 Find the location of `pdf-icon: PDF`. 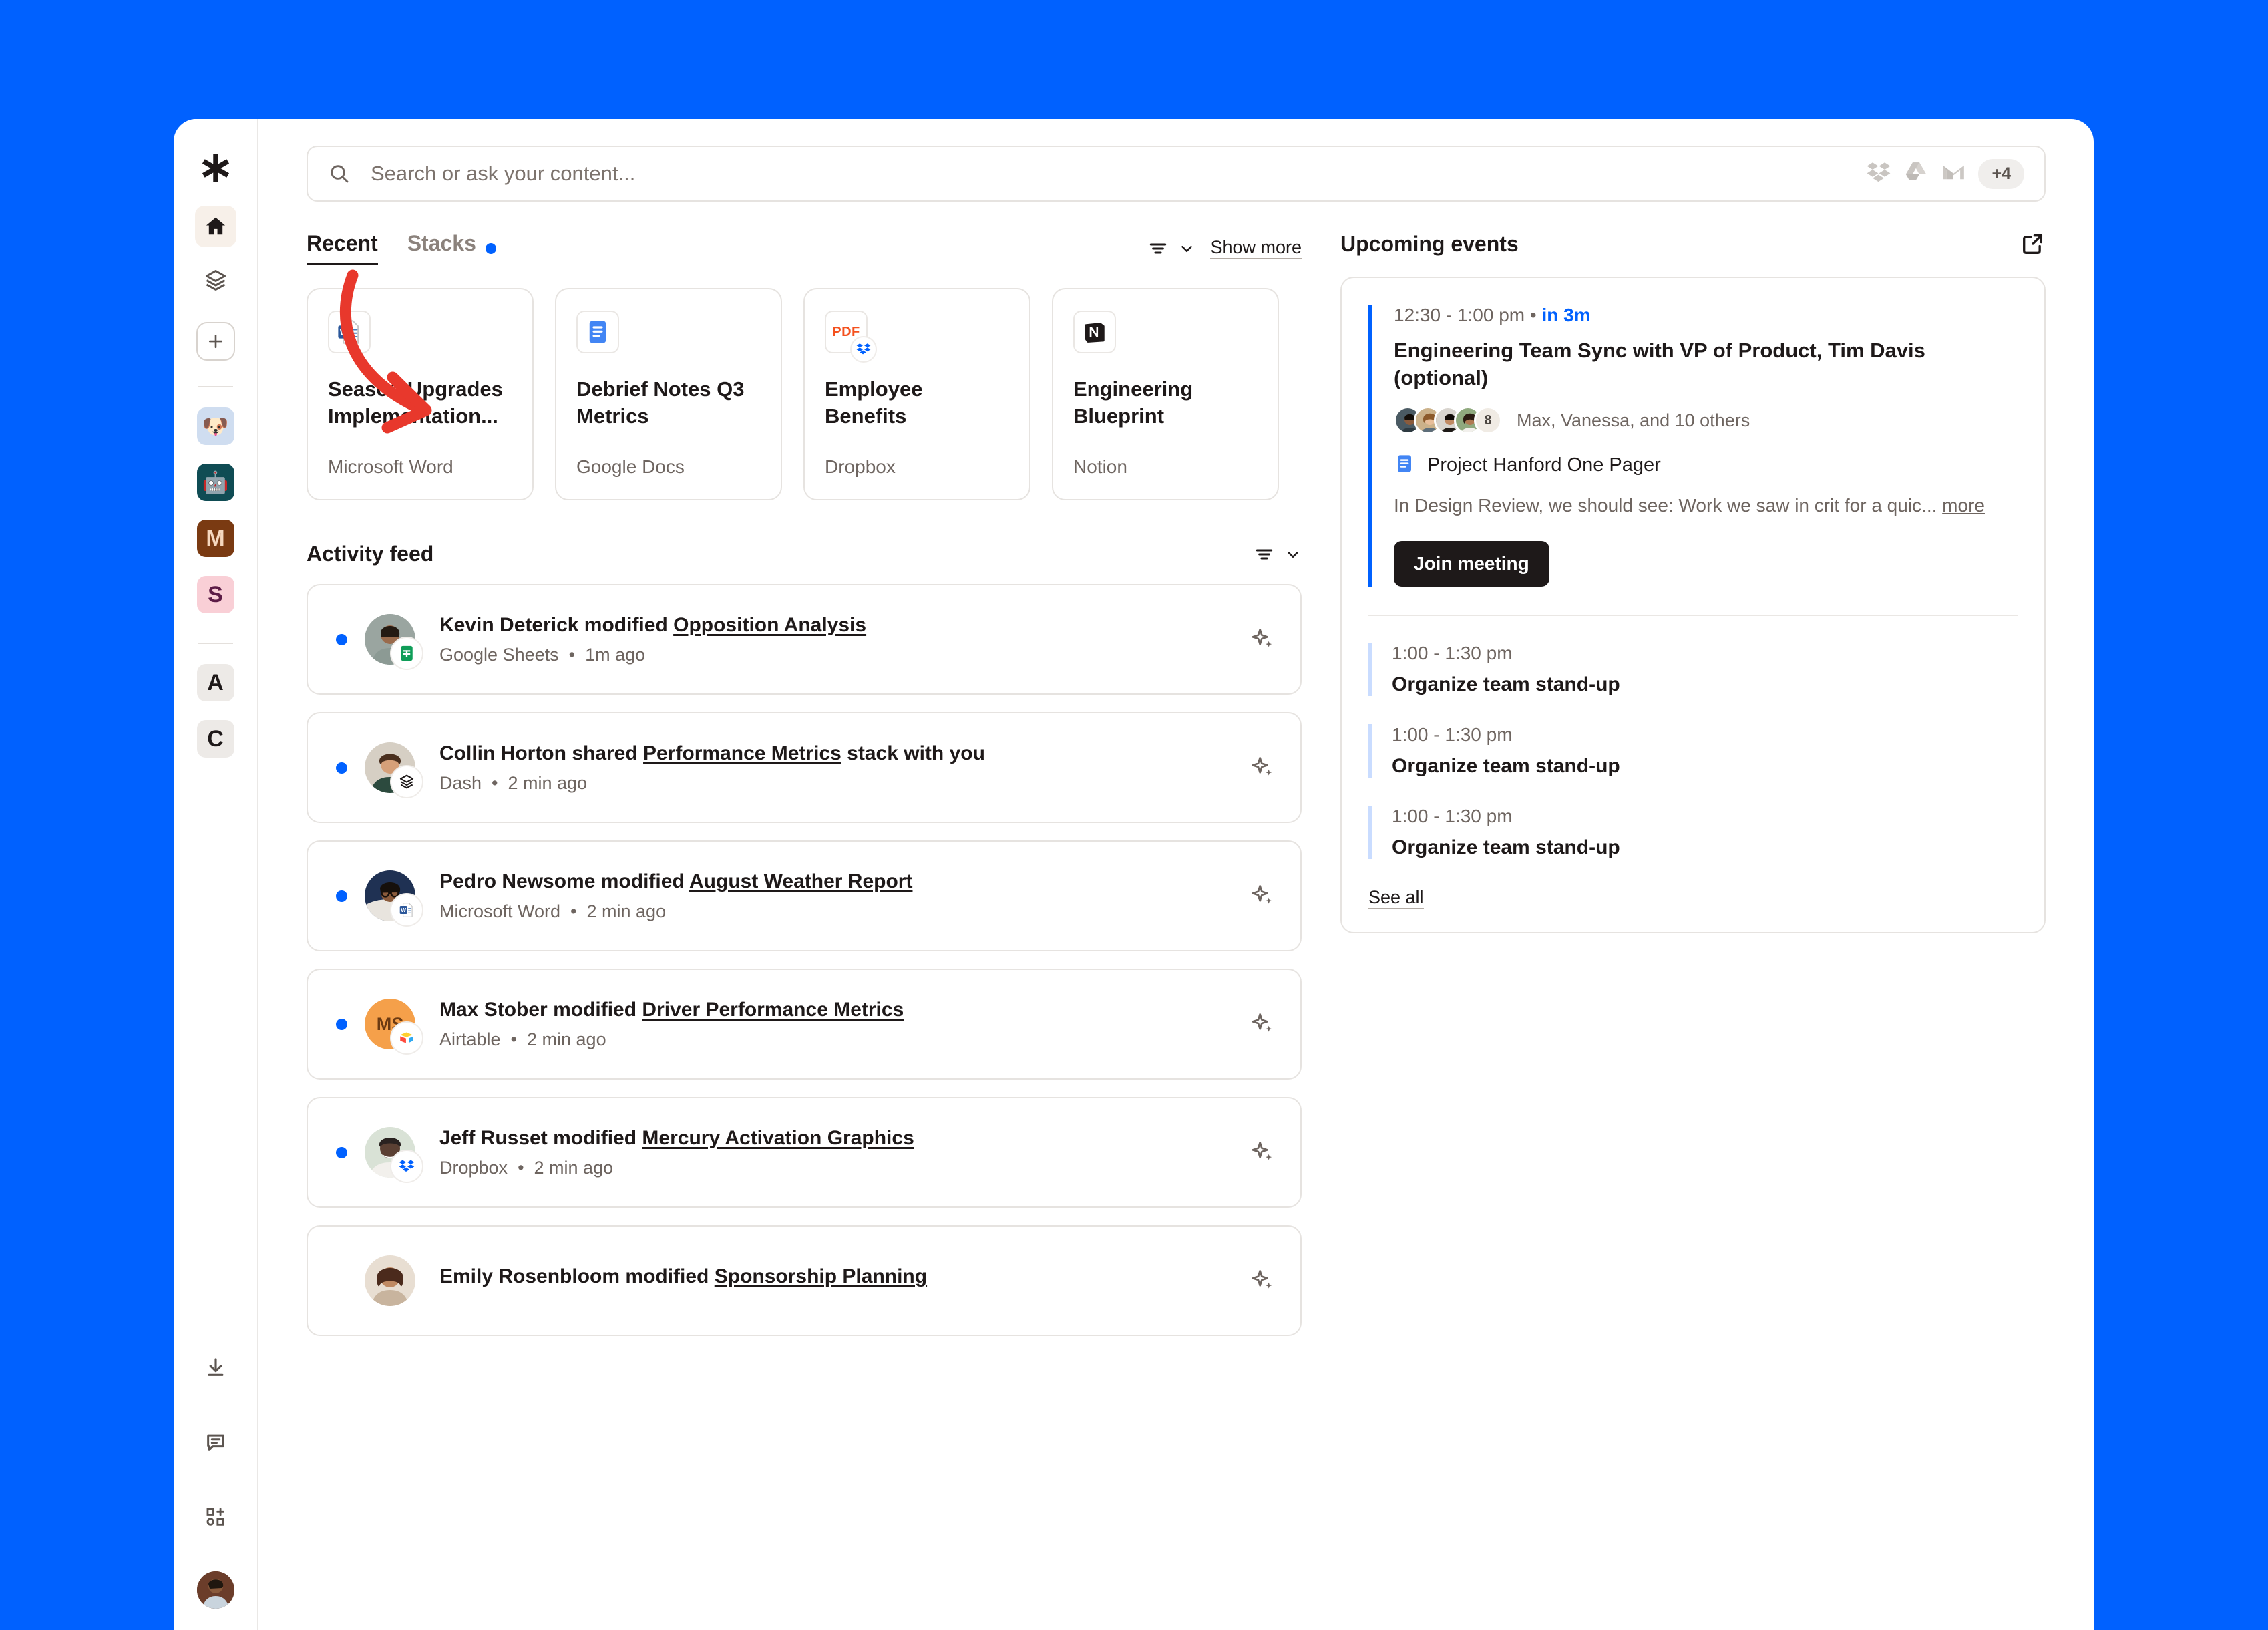

pdf-icon: PDF is located at coordinates (851, 337).